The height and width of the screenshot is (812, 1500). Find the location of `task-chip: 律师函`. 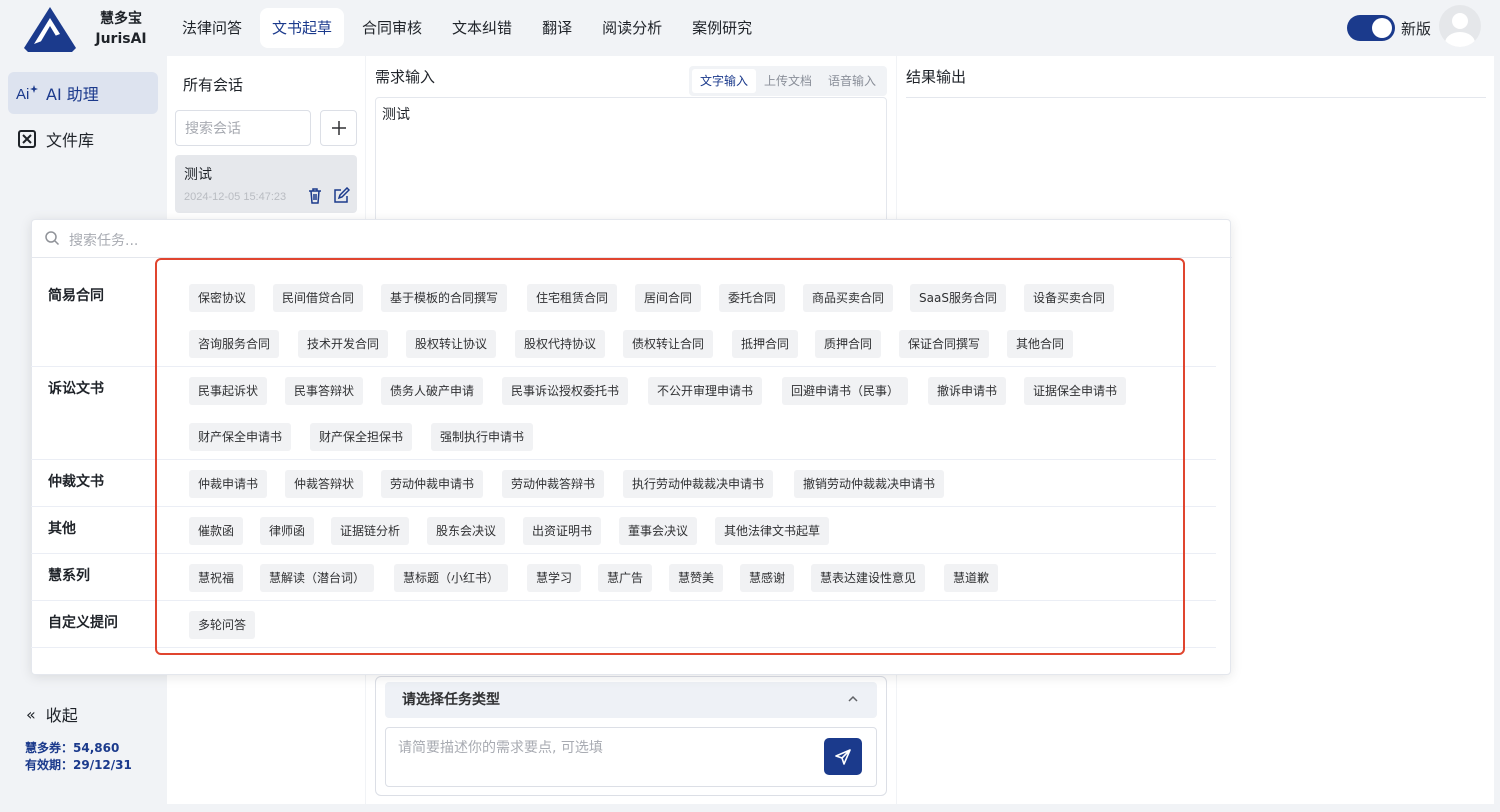

task-chip: 律师函 is located at coordinates (287, 531).